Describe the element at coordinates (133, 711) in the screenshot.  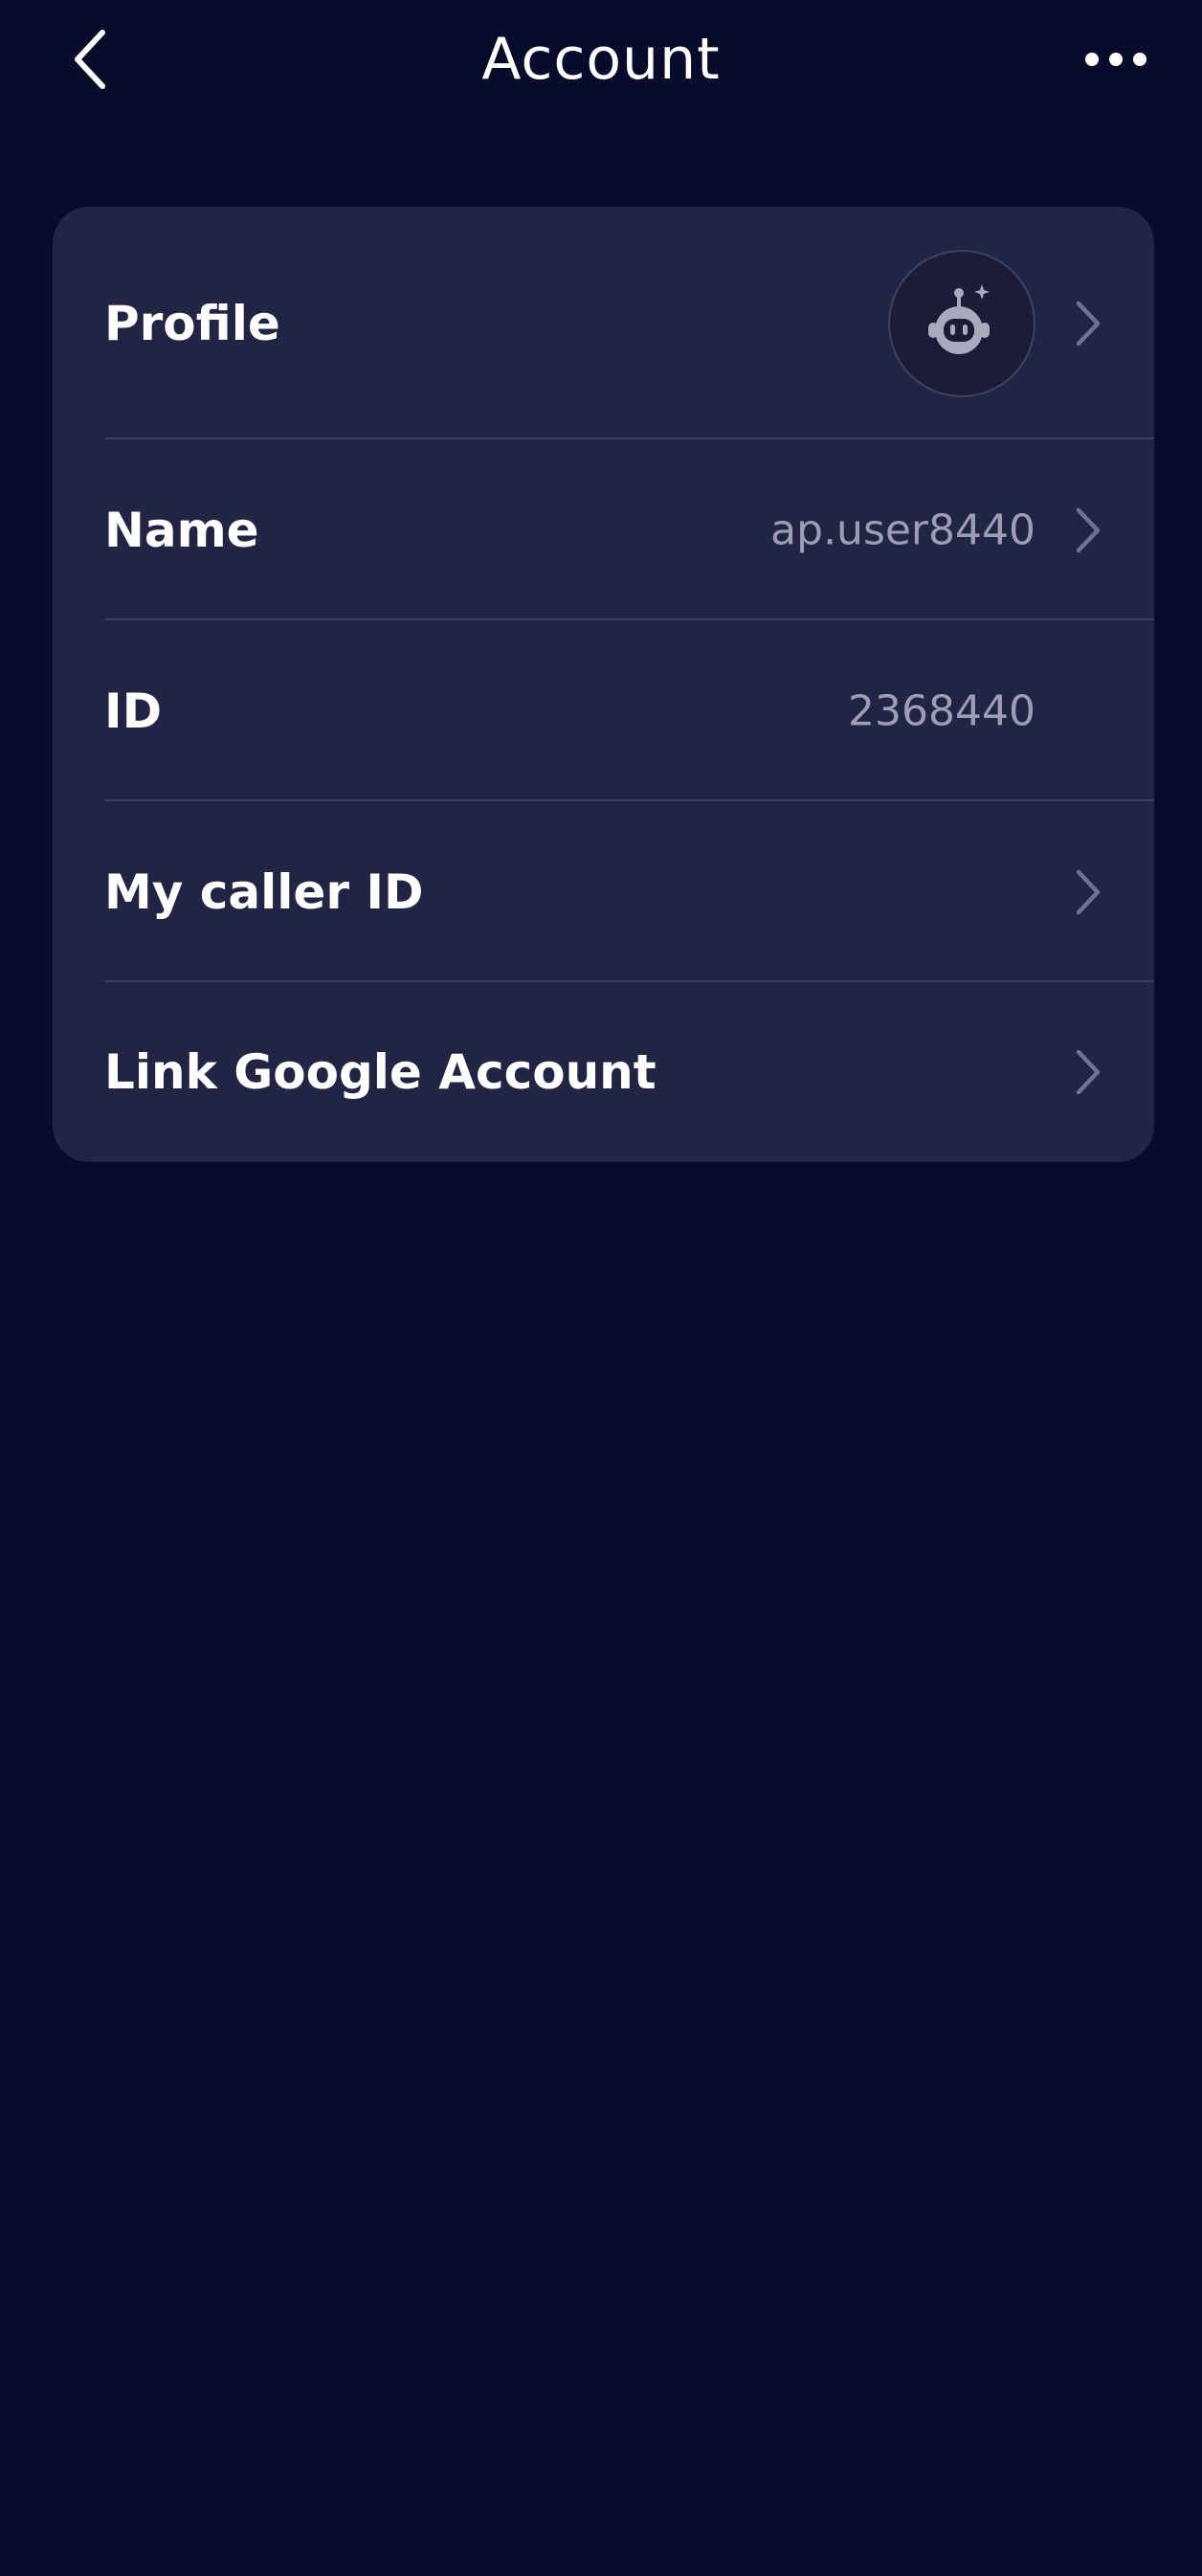
I see `id-label: ID` at that location.